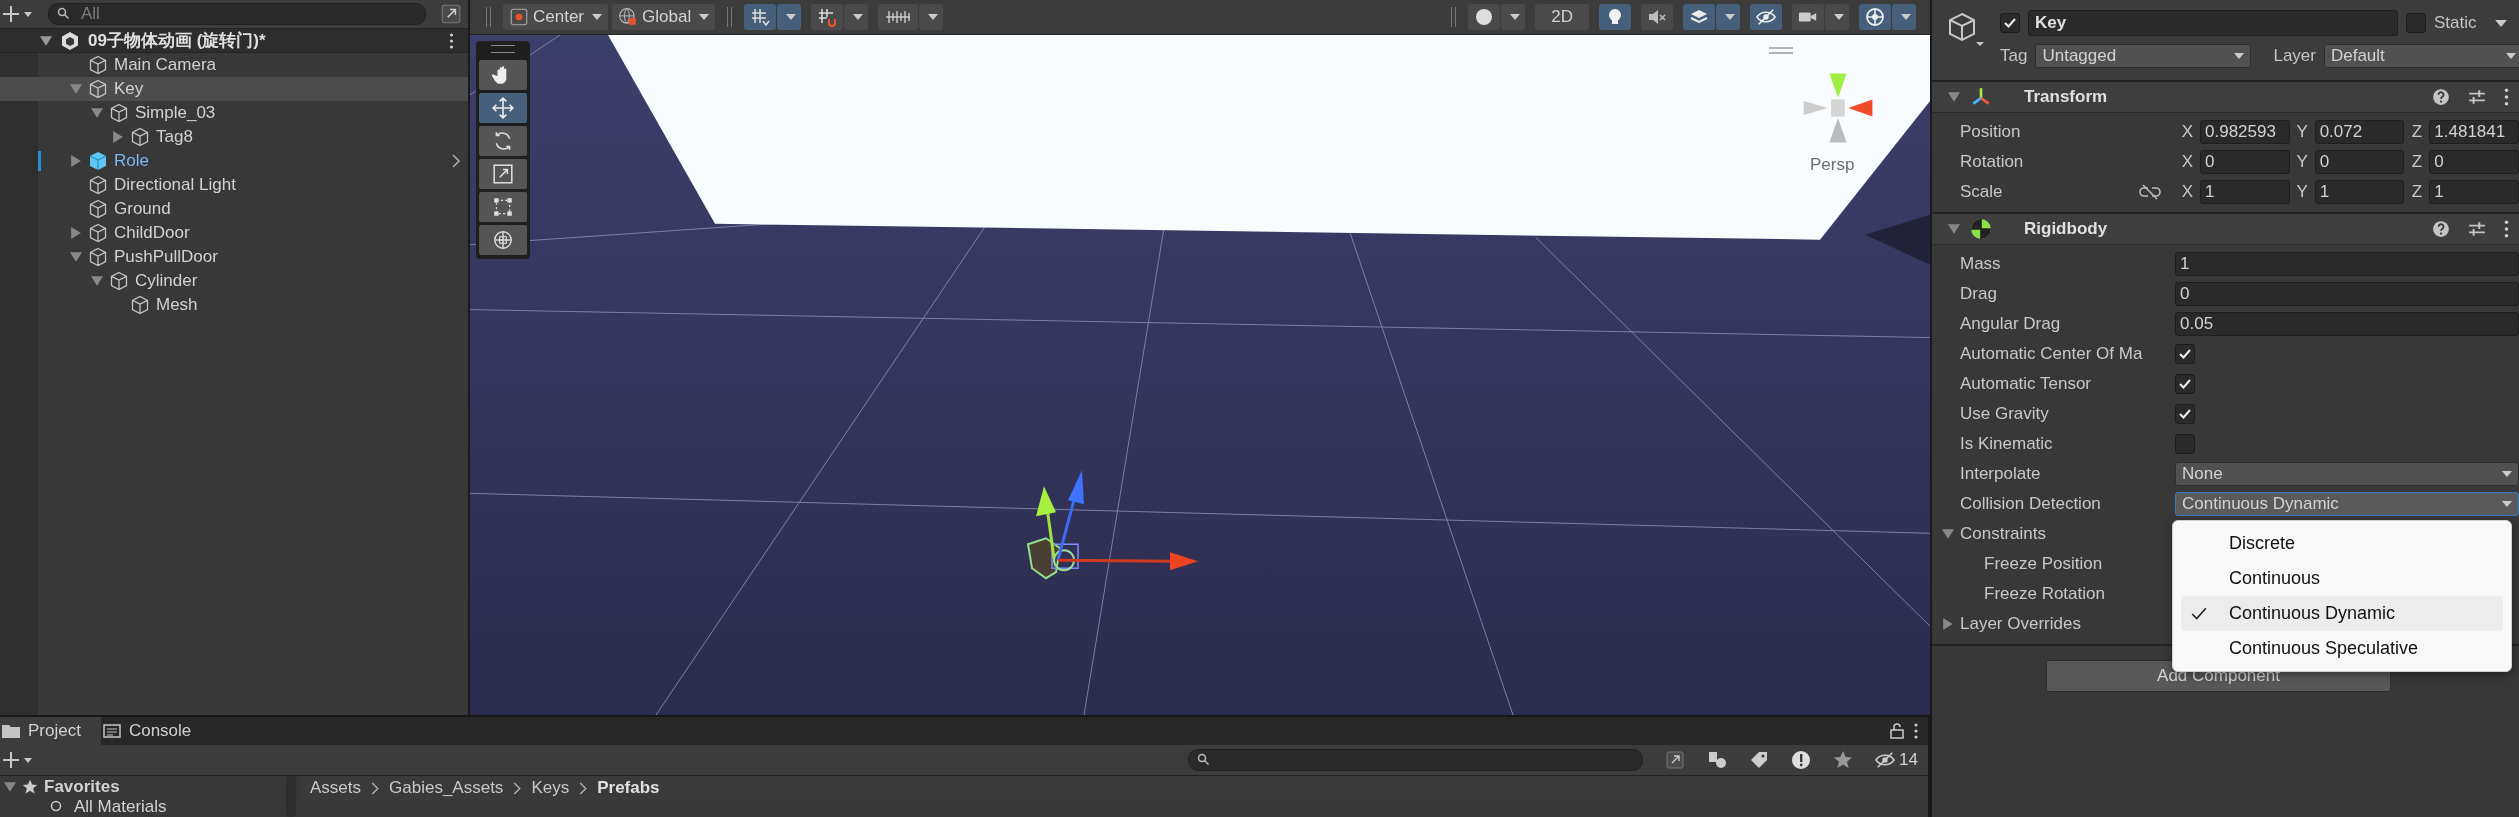 This screenshot has width=2519, height=817. Describe the element at coordinates (2416, 23) in the screenshot. I see `static-checkbox` at that location.